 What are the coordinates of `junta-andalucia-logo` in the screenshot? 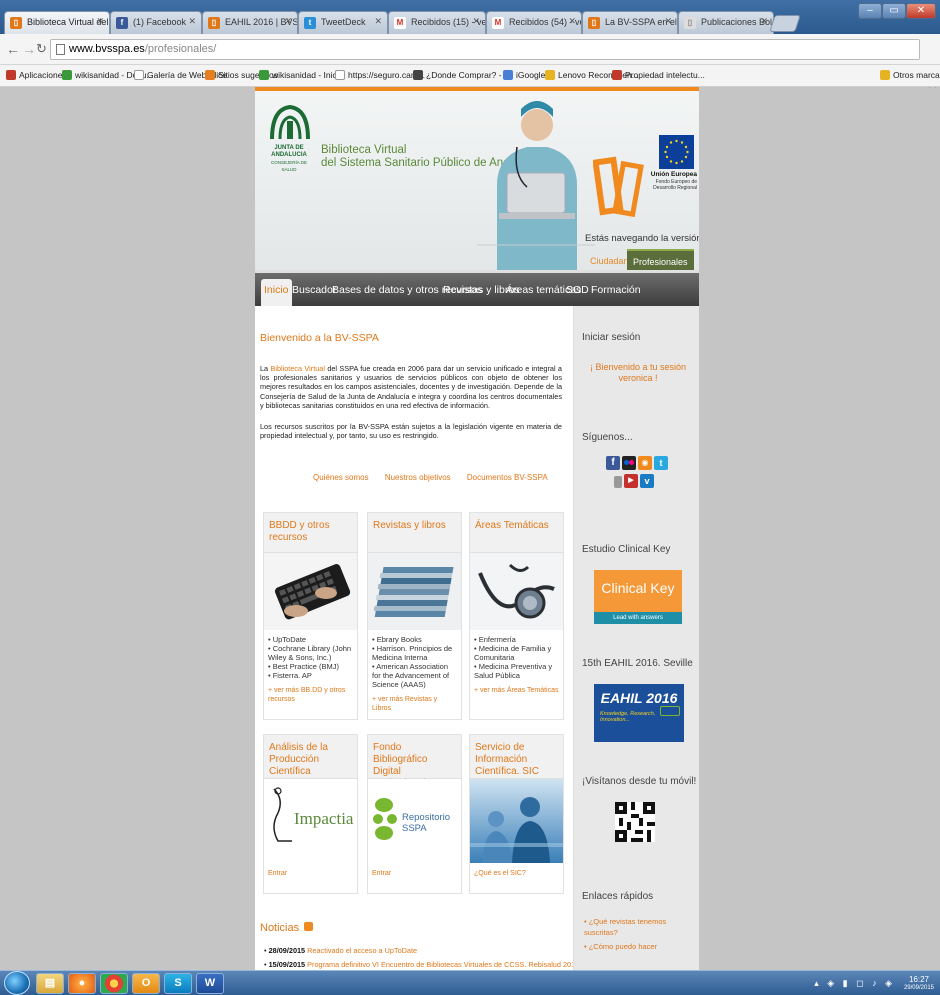 It's located at (290, 123).